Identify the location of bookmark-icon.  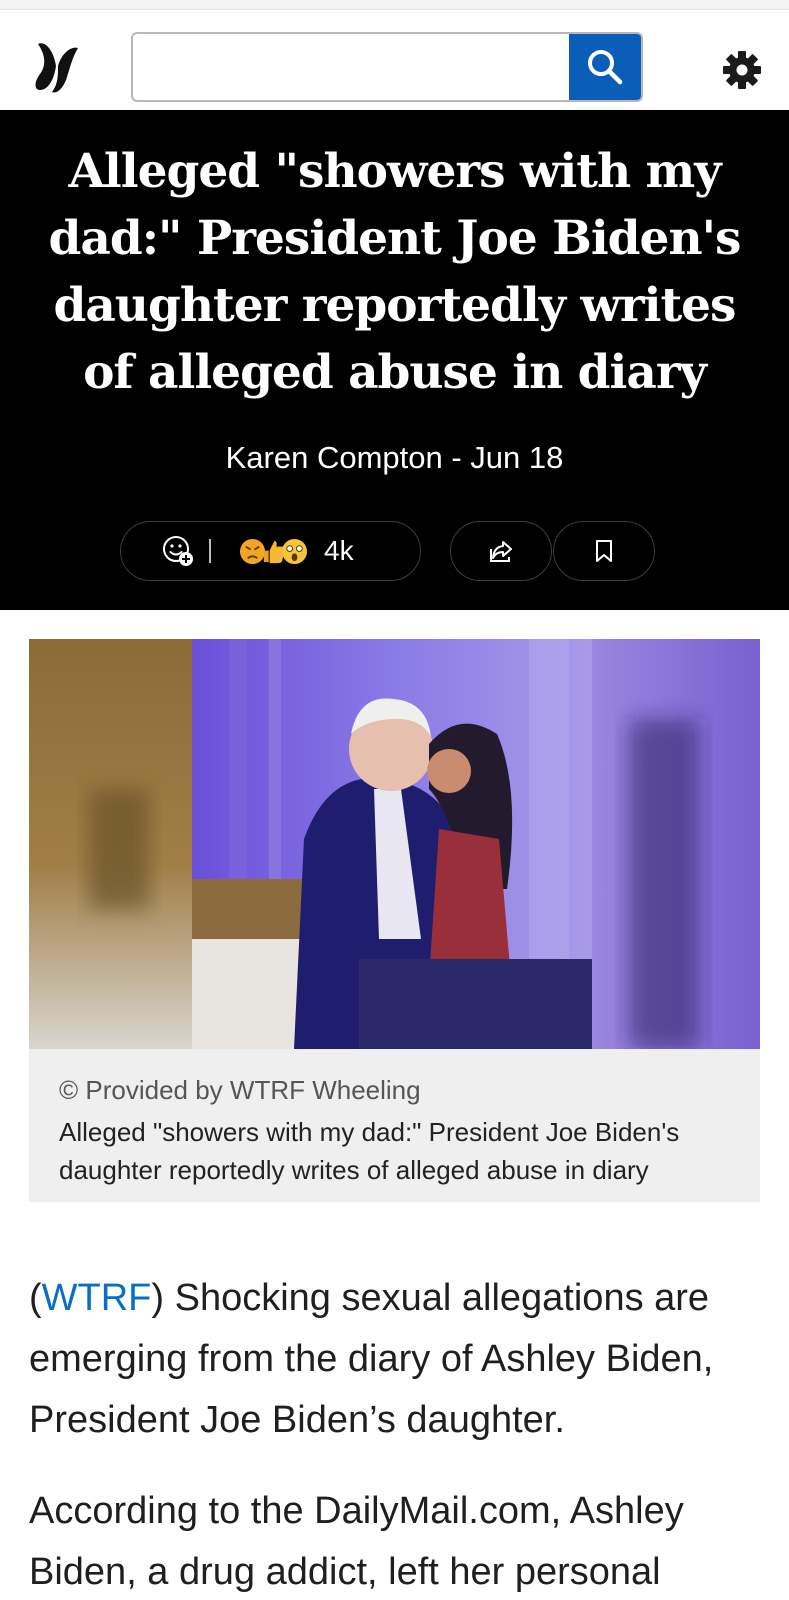
(604, 551).